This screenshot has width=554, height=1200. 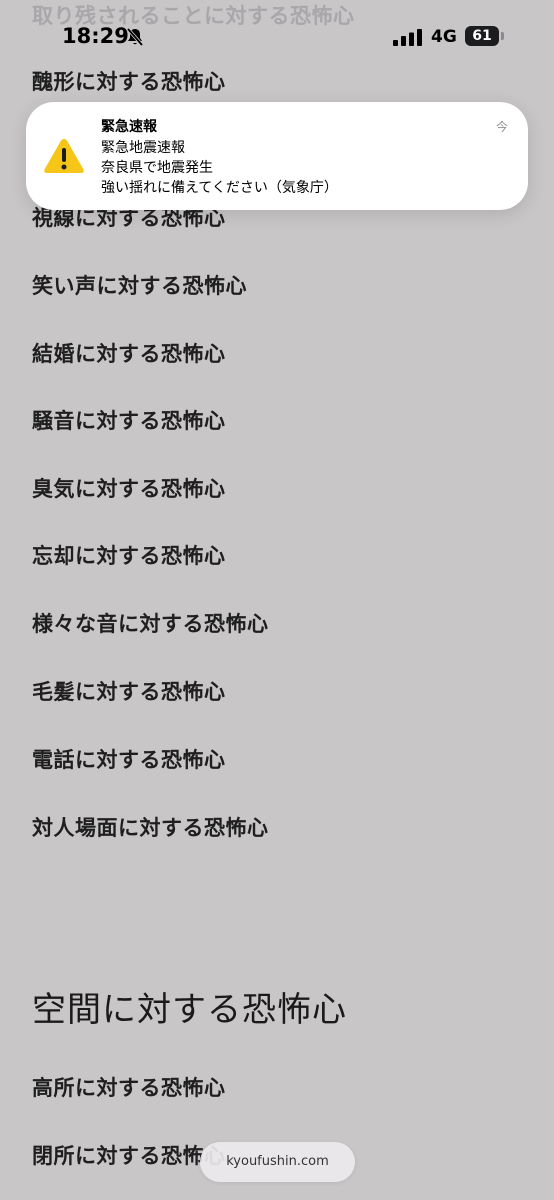 What do you see at coordinates (277, 1162) in the screenshot?
I see `url-bar: kyoufushin.com` at bounding box center [277, 1162].